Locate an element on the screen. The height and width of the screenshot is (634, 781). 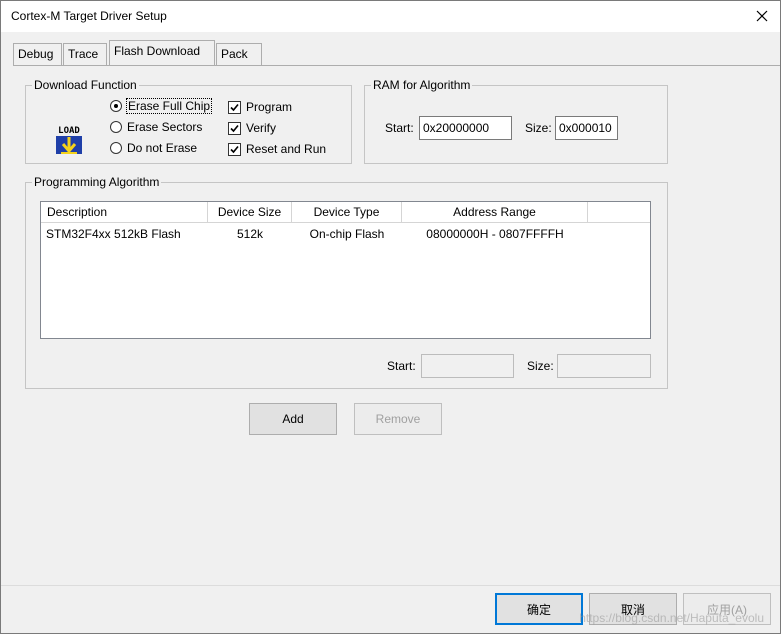
ram-start-label: Start: is located at coordinates (399, 128).